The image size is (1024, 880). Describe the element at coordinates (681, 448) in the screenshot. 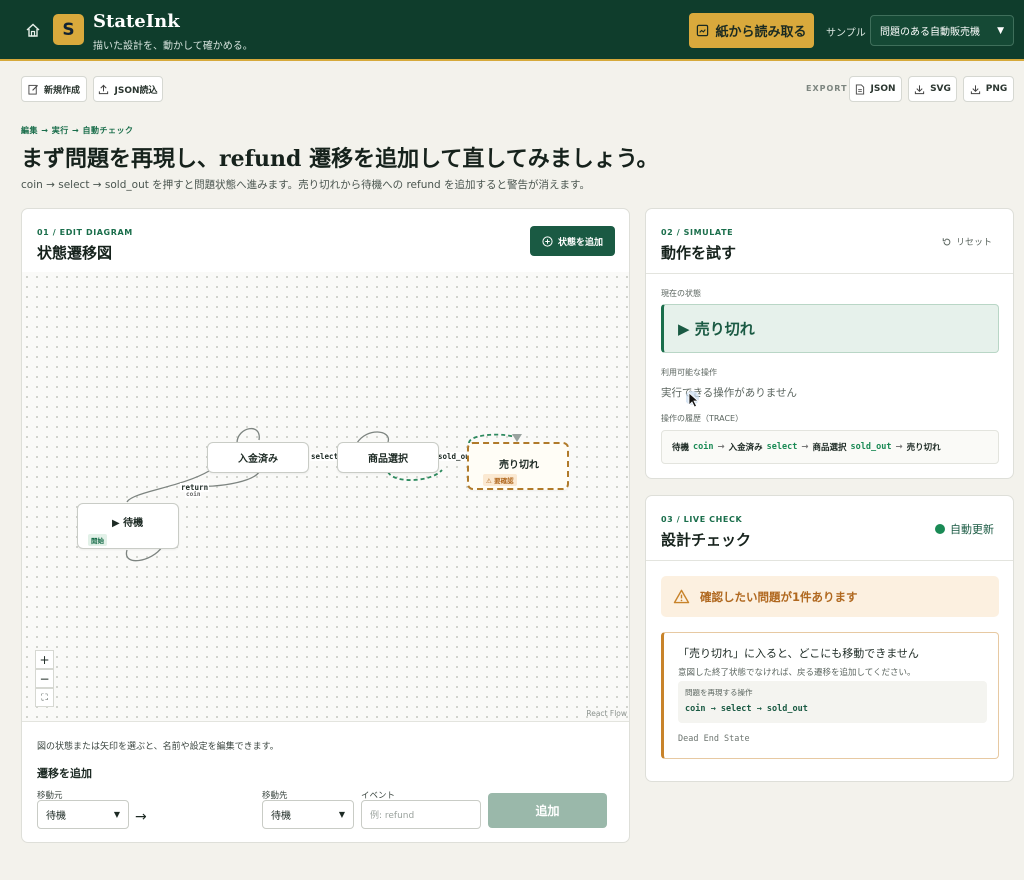

I see `trace-state: 待機` at that location.